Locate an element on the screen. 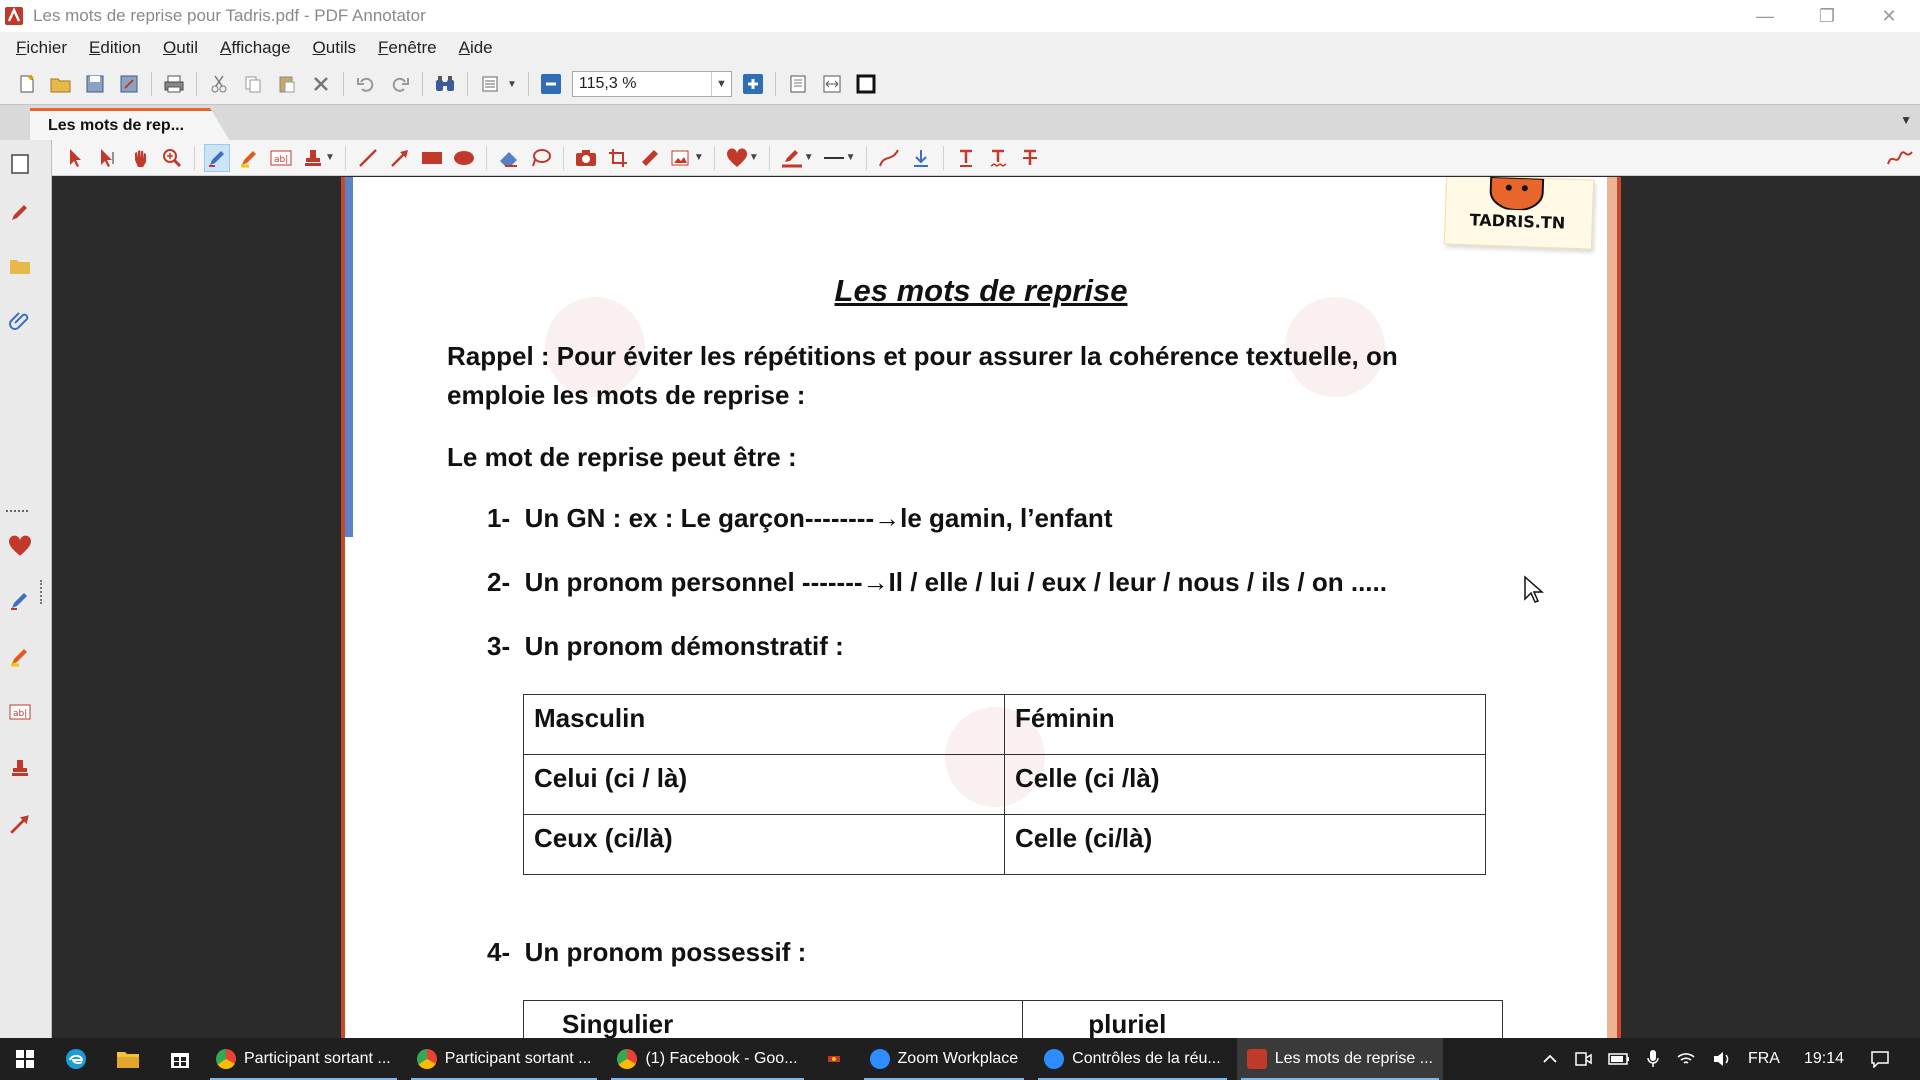  signature-stroke-icon is located at coordinates (1900, 158).